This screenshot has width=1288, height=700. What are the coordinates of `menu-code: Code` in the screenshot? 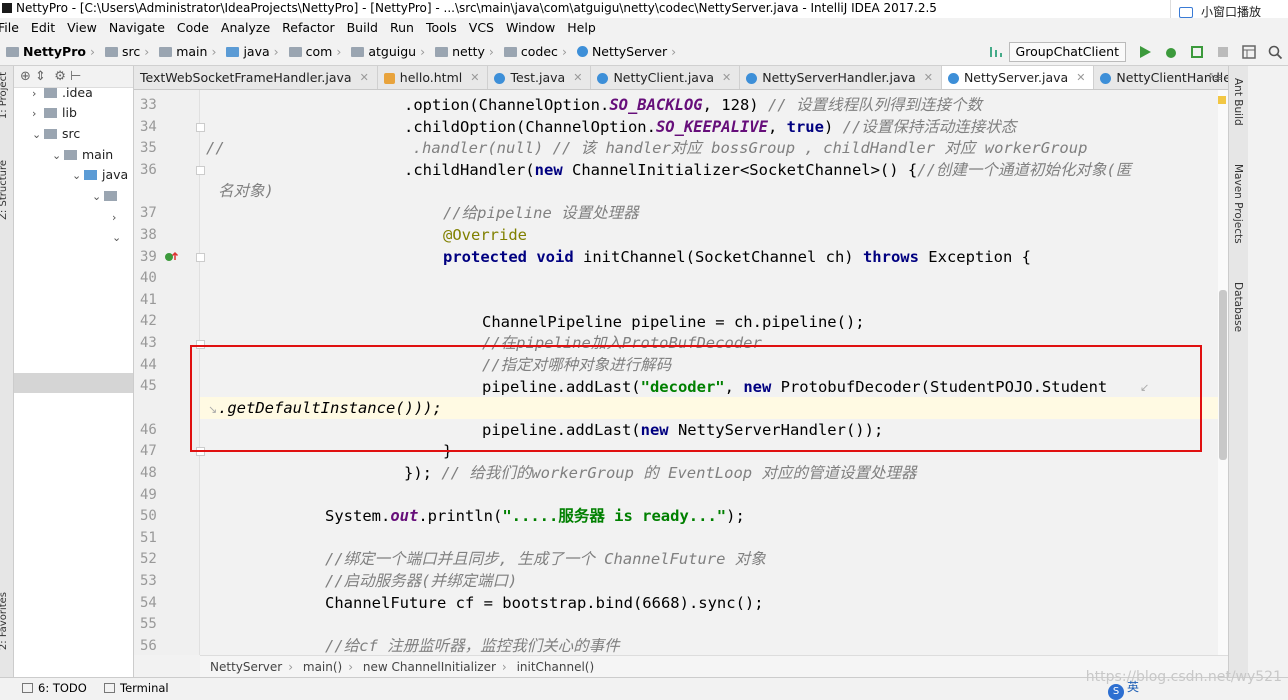 It's located at (196, 28).